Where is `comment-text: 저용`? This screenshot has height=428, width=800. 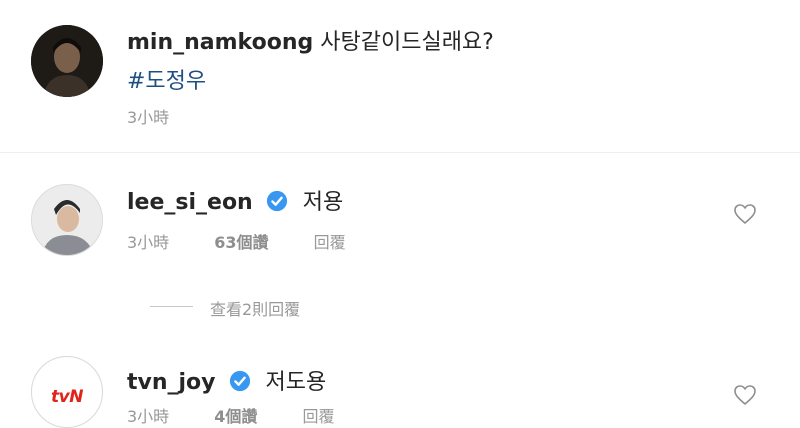 comment-text: 저용 is located at coordinates (323, 202).